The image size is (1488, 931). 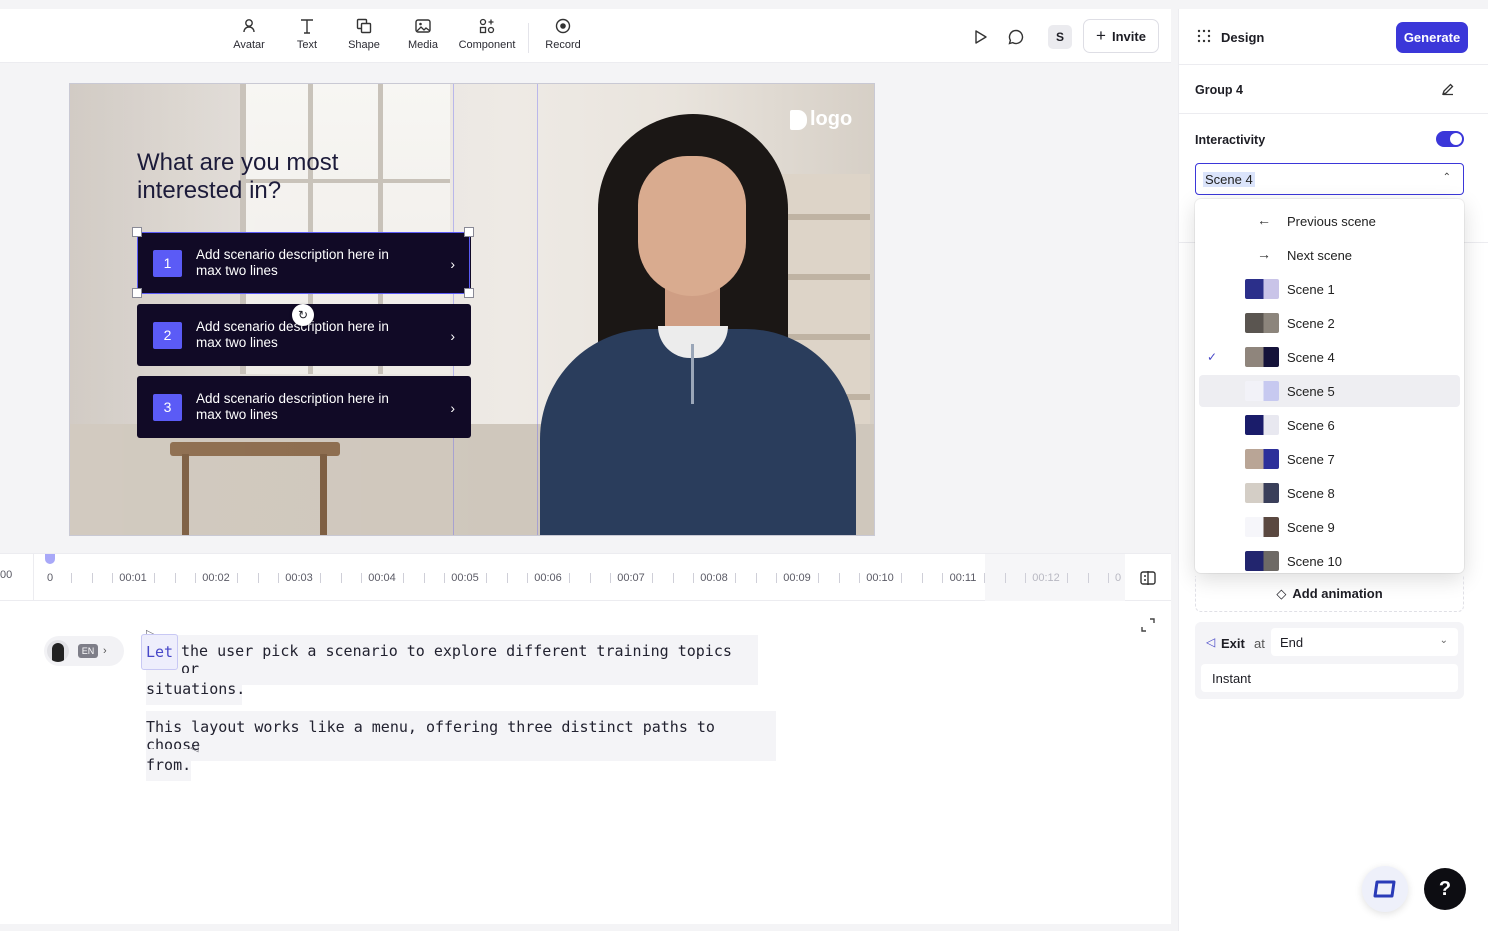 I want to click on invite-button: + Invite, so click(x=1121, y=36).